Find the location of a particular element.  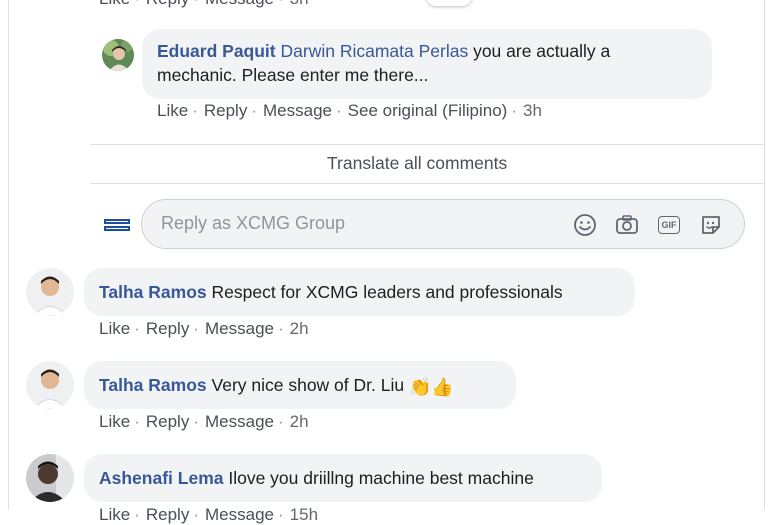

comment-body: Very nice show of Dr. Liu is located at coordinates (308, 385).